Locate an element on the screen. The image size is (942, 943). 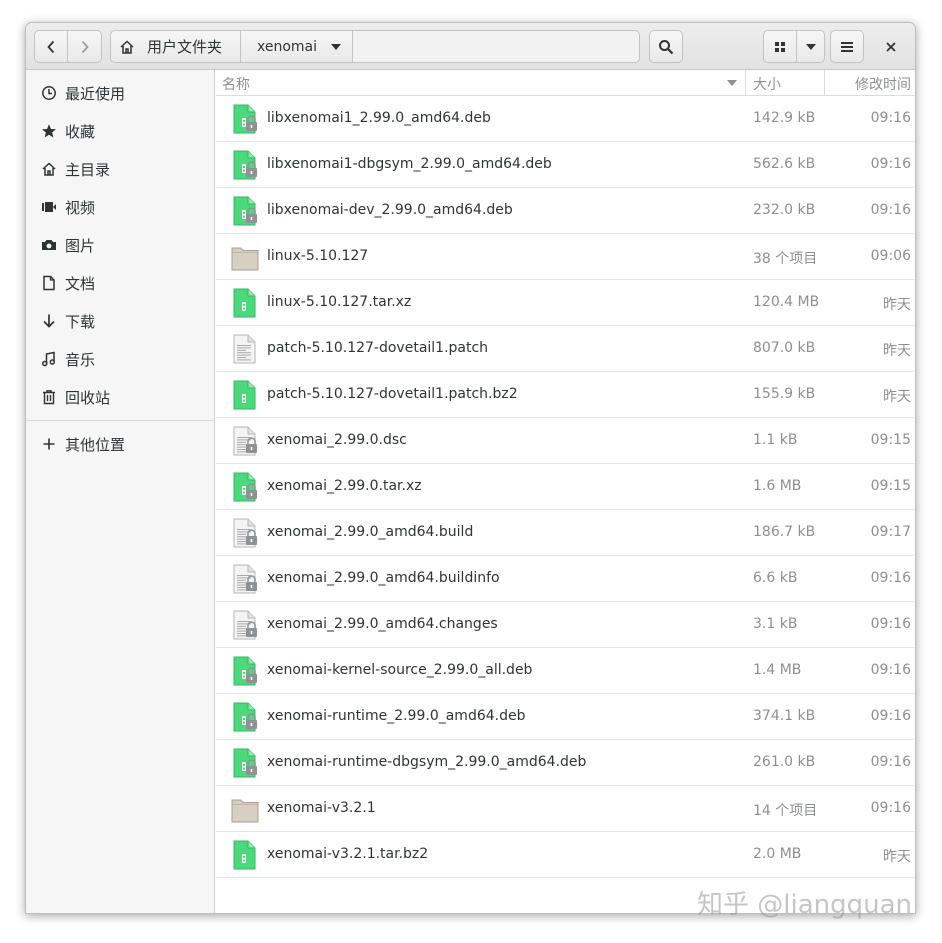
sidebar-item-label: 主目录 is located at coordinates (88, 169).